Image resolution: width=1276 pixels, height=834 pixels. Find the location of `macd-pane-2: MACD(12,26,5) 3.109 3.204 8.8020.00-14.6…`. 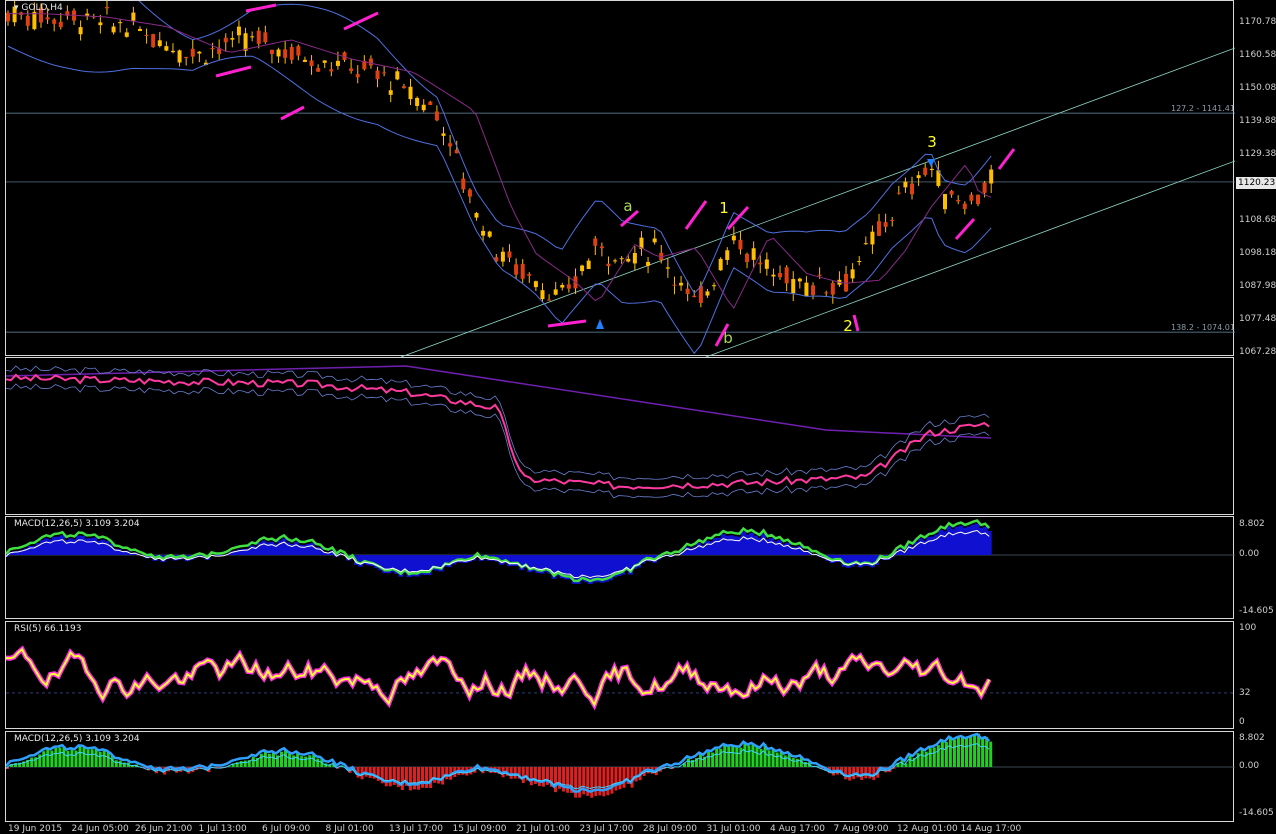

macd-pane-2: MACD(12,26,5) 3.109 3.204 8.8020.00-14.6… is located at coordinates (638, 776).